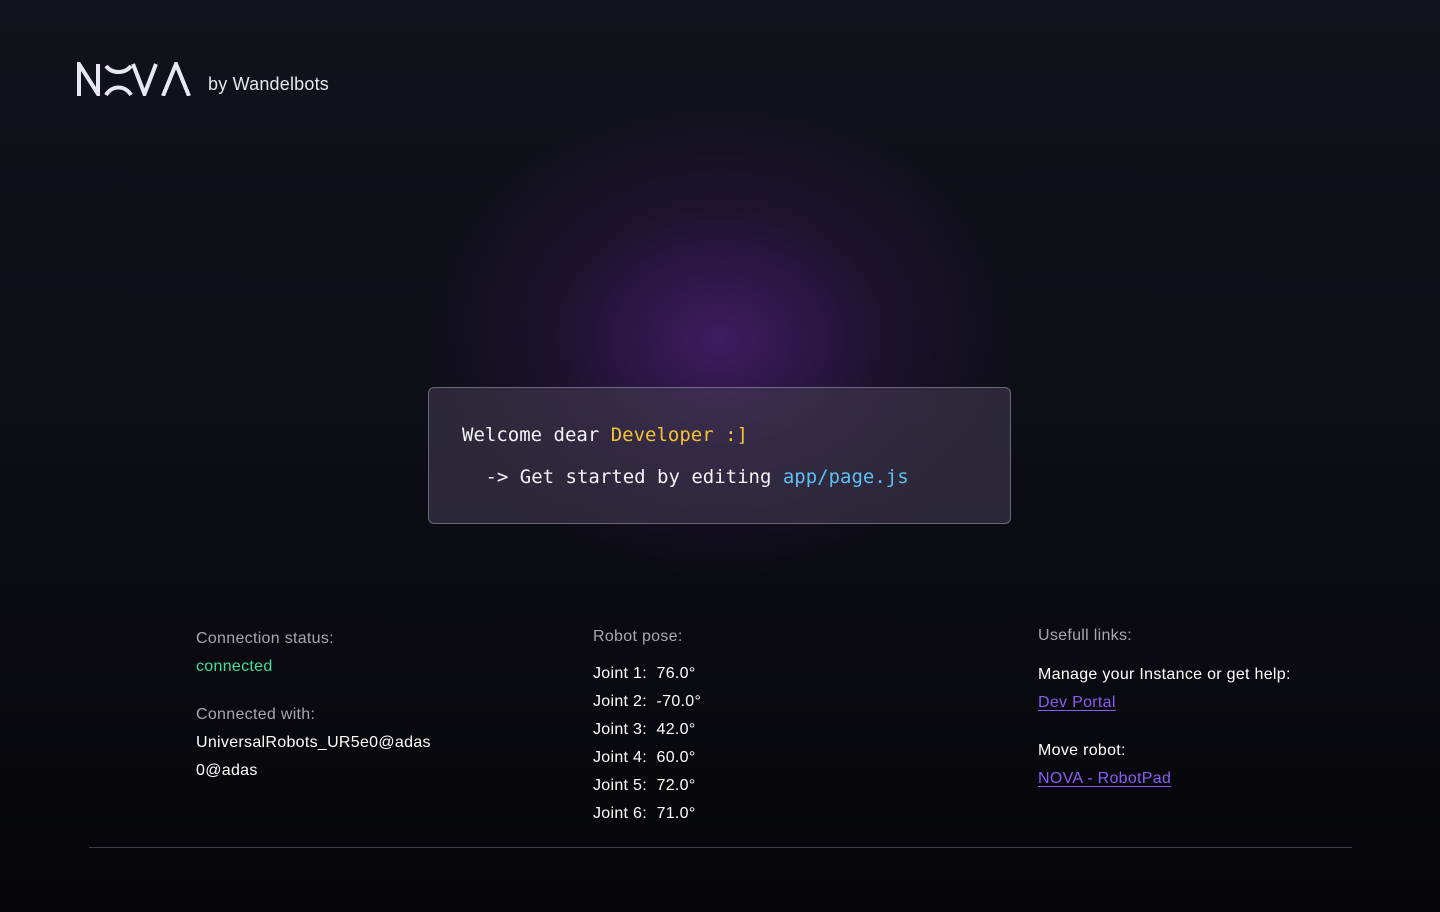 The image size is (1440, 912). What do you see at coordinates (256, 714) in the screenshot?
I see `connected-with-label: Connected with:` at bounding box center [256, 714].